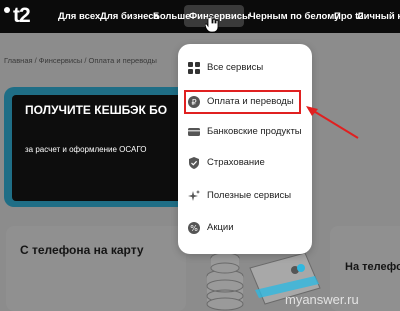 The width and height of the screenshot is (400, 311). I want to click on dropdown-item-all-services: Все сервисы, so click(245, 68).